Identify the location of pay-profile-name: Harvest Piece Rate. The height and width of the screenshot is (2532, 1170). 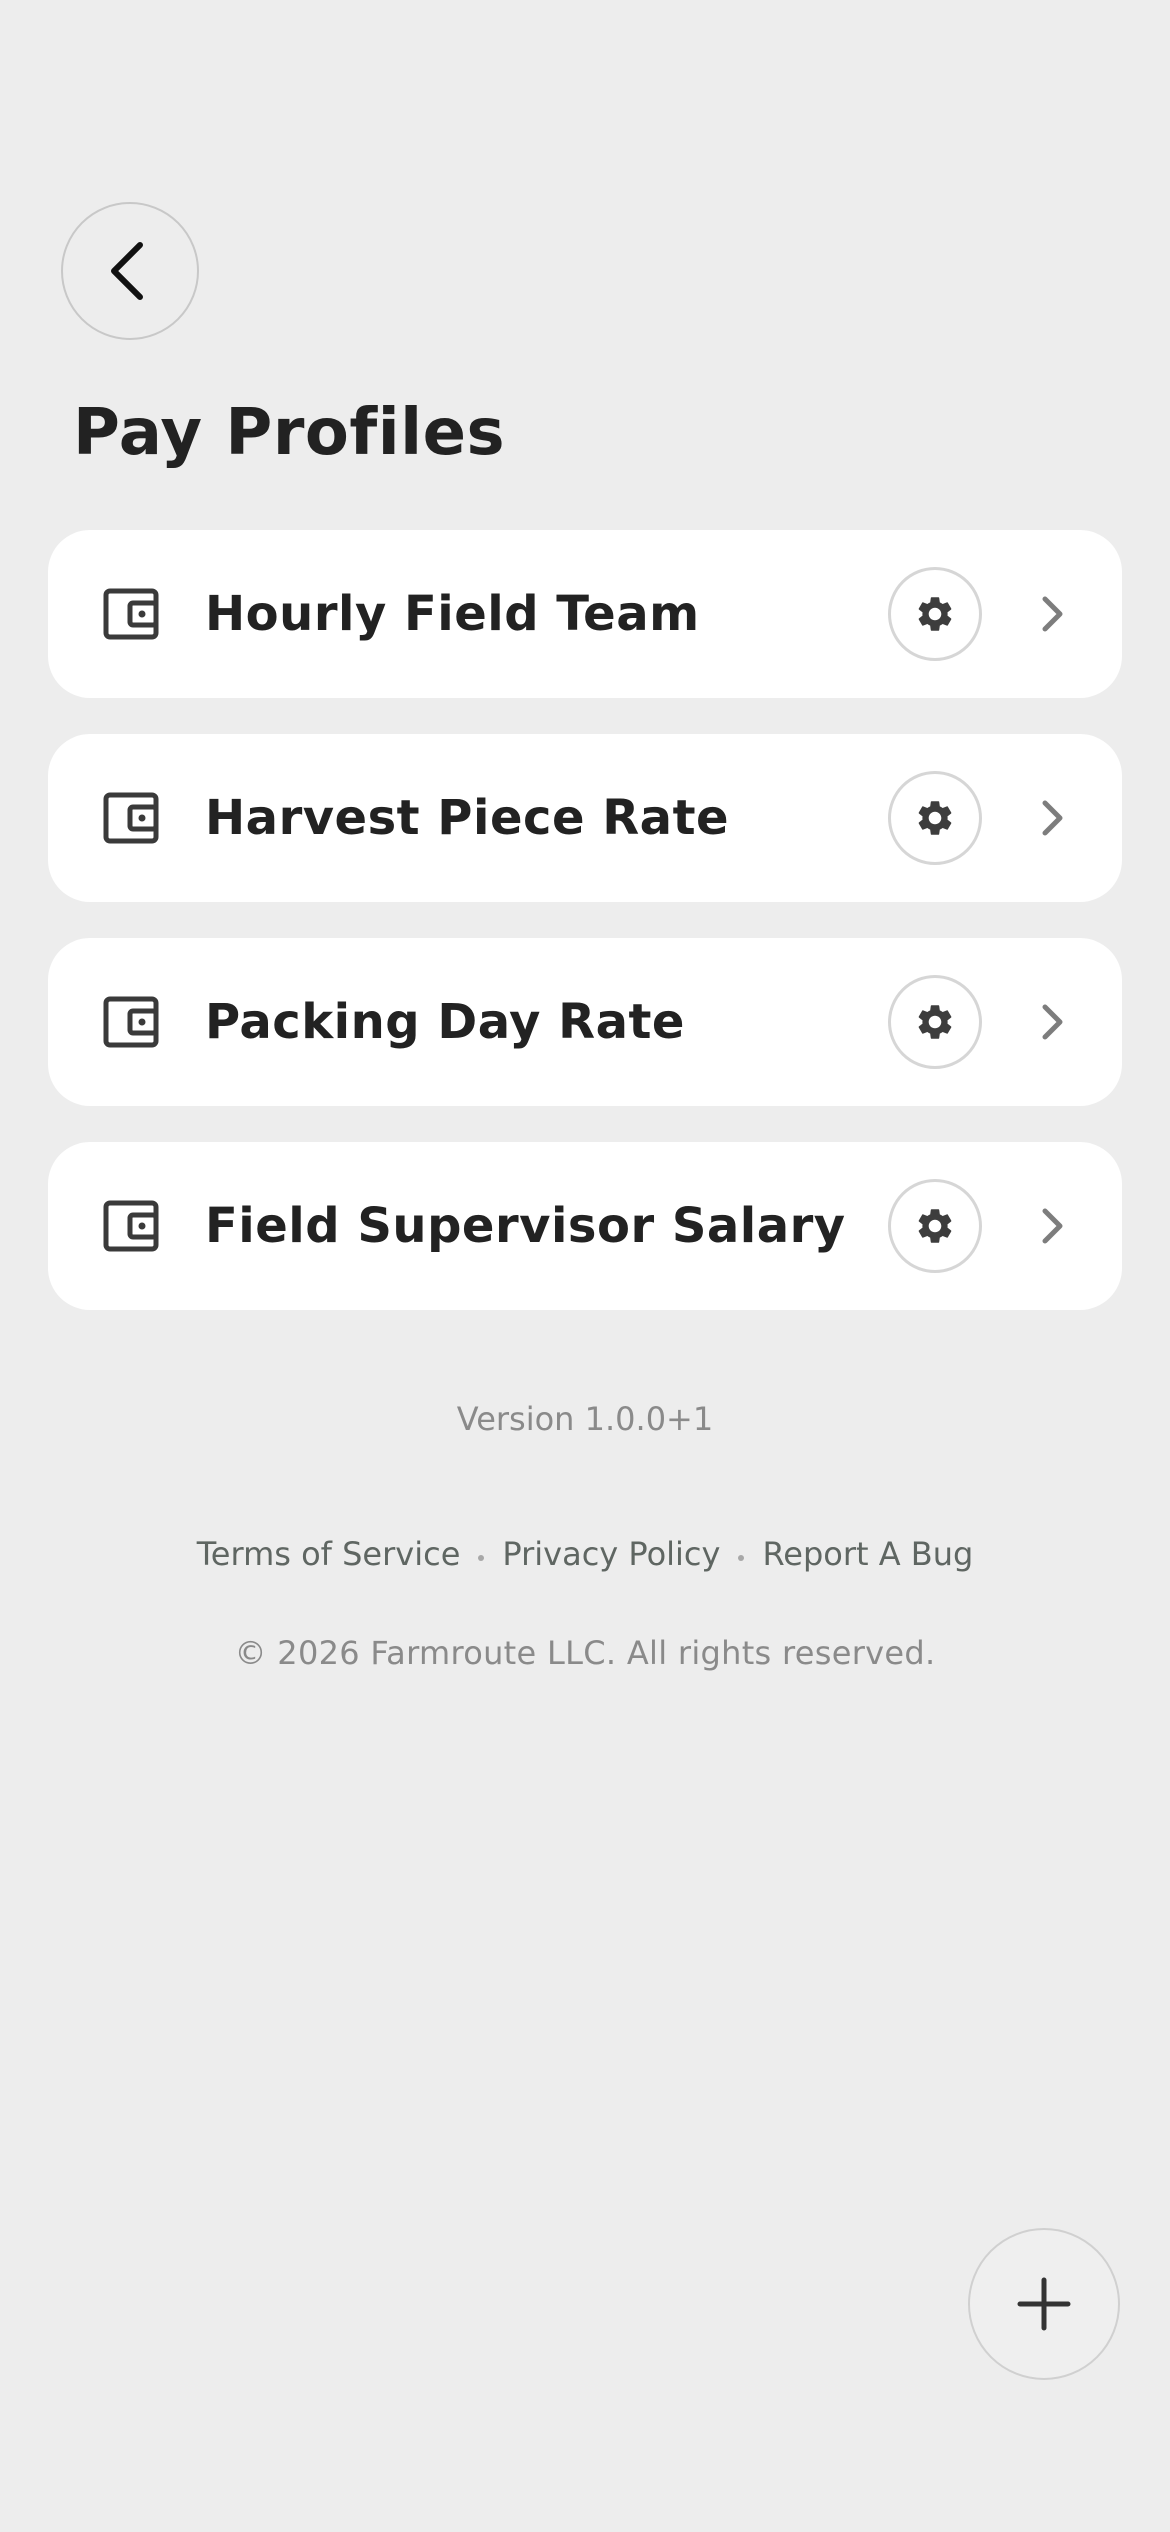
(467, 818).